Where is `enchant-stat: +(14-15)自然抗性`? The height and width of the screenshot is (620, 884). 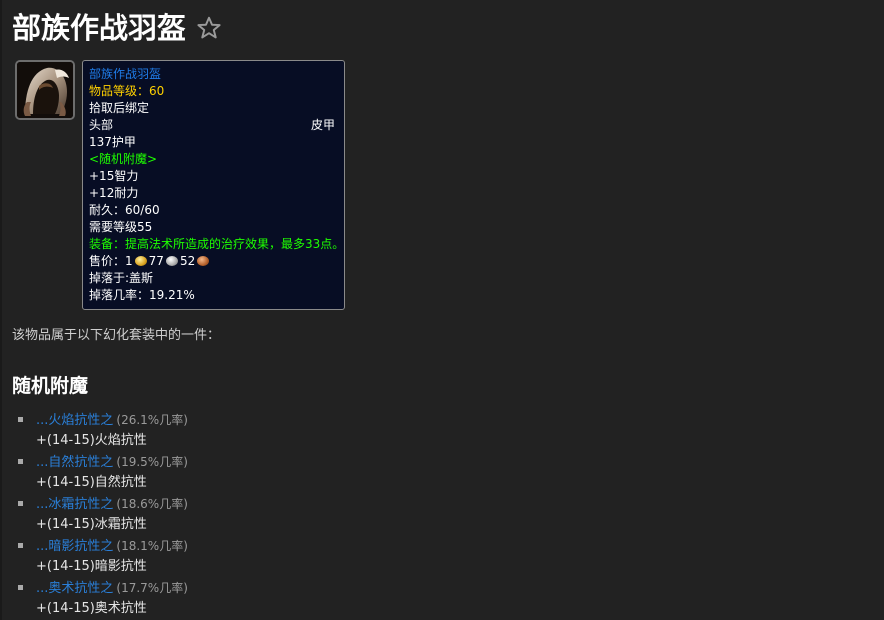
enchant-stat: +(14-15)自然抗性 is located at coordinates (91, 482).